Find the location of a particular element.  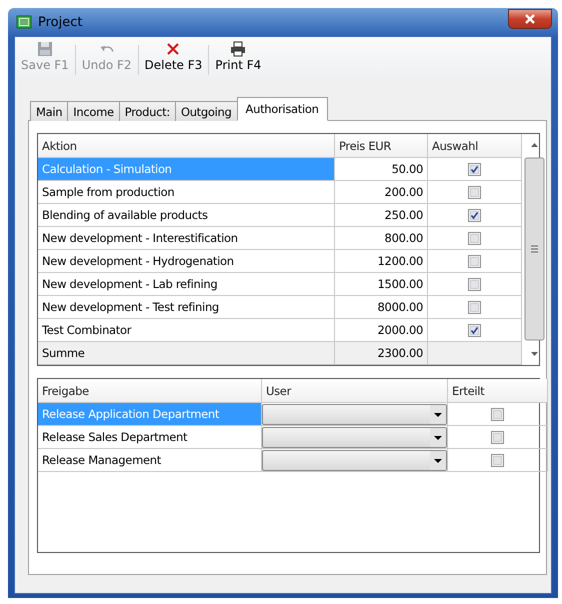

toolbar-button: Print F4 is located at coordinates (238, 61).